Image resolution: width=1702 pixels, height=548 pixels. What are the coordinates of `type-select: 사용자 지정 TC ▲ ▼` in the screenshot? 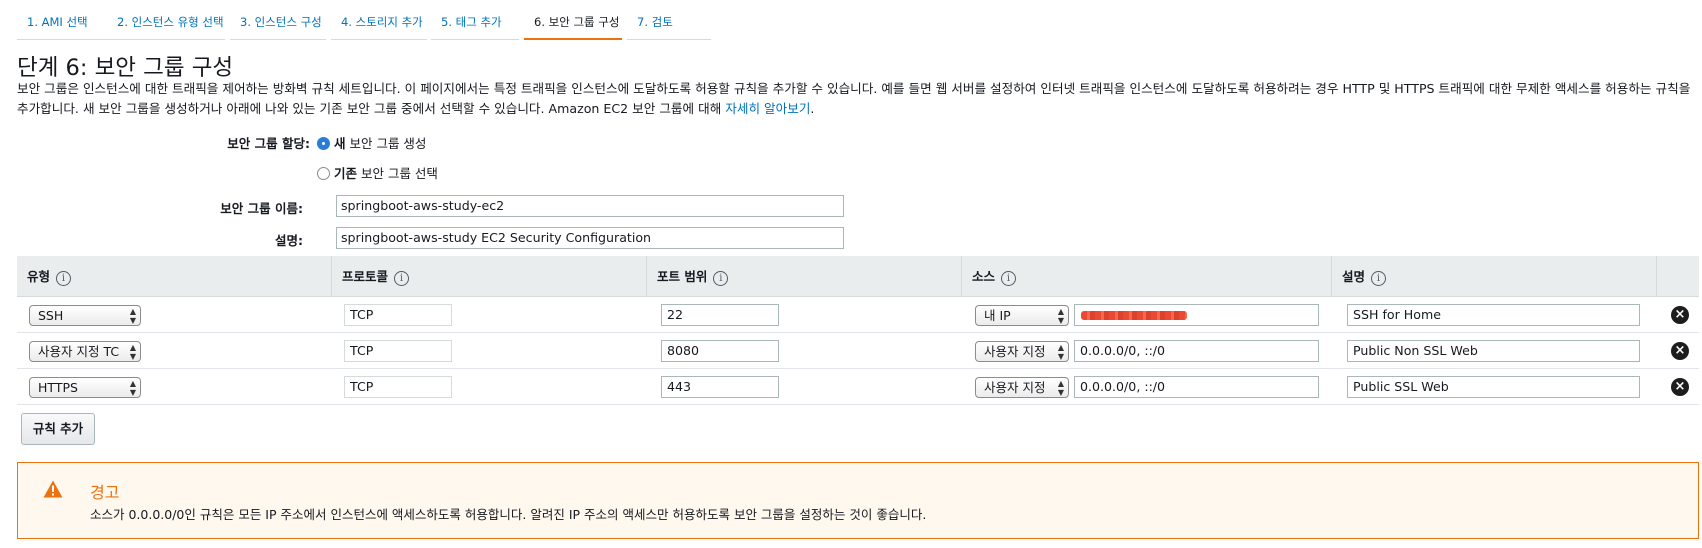 It's located at (85, 351).